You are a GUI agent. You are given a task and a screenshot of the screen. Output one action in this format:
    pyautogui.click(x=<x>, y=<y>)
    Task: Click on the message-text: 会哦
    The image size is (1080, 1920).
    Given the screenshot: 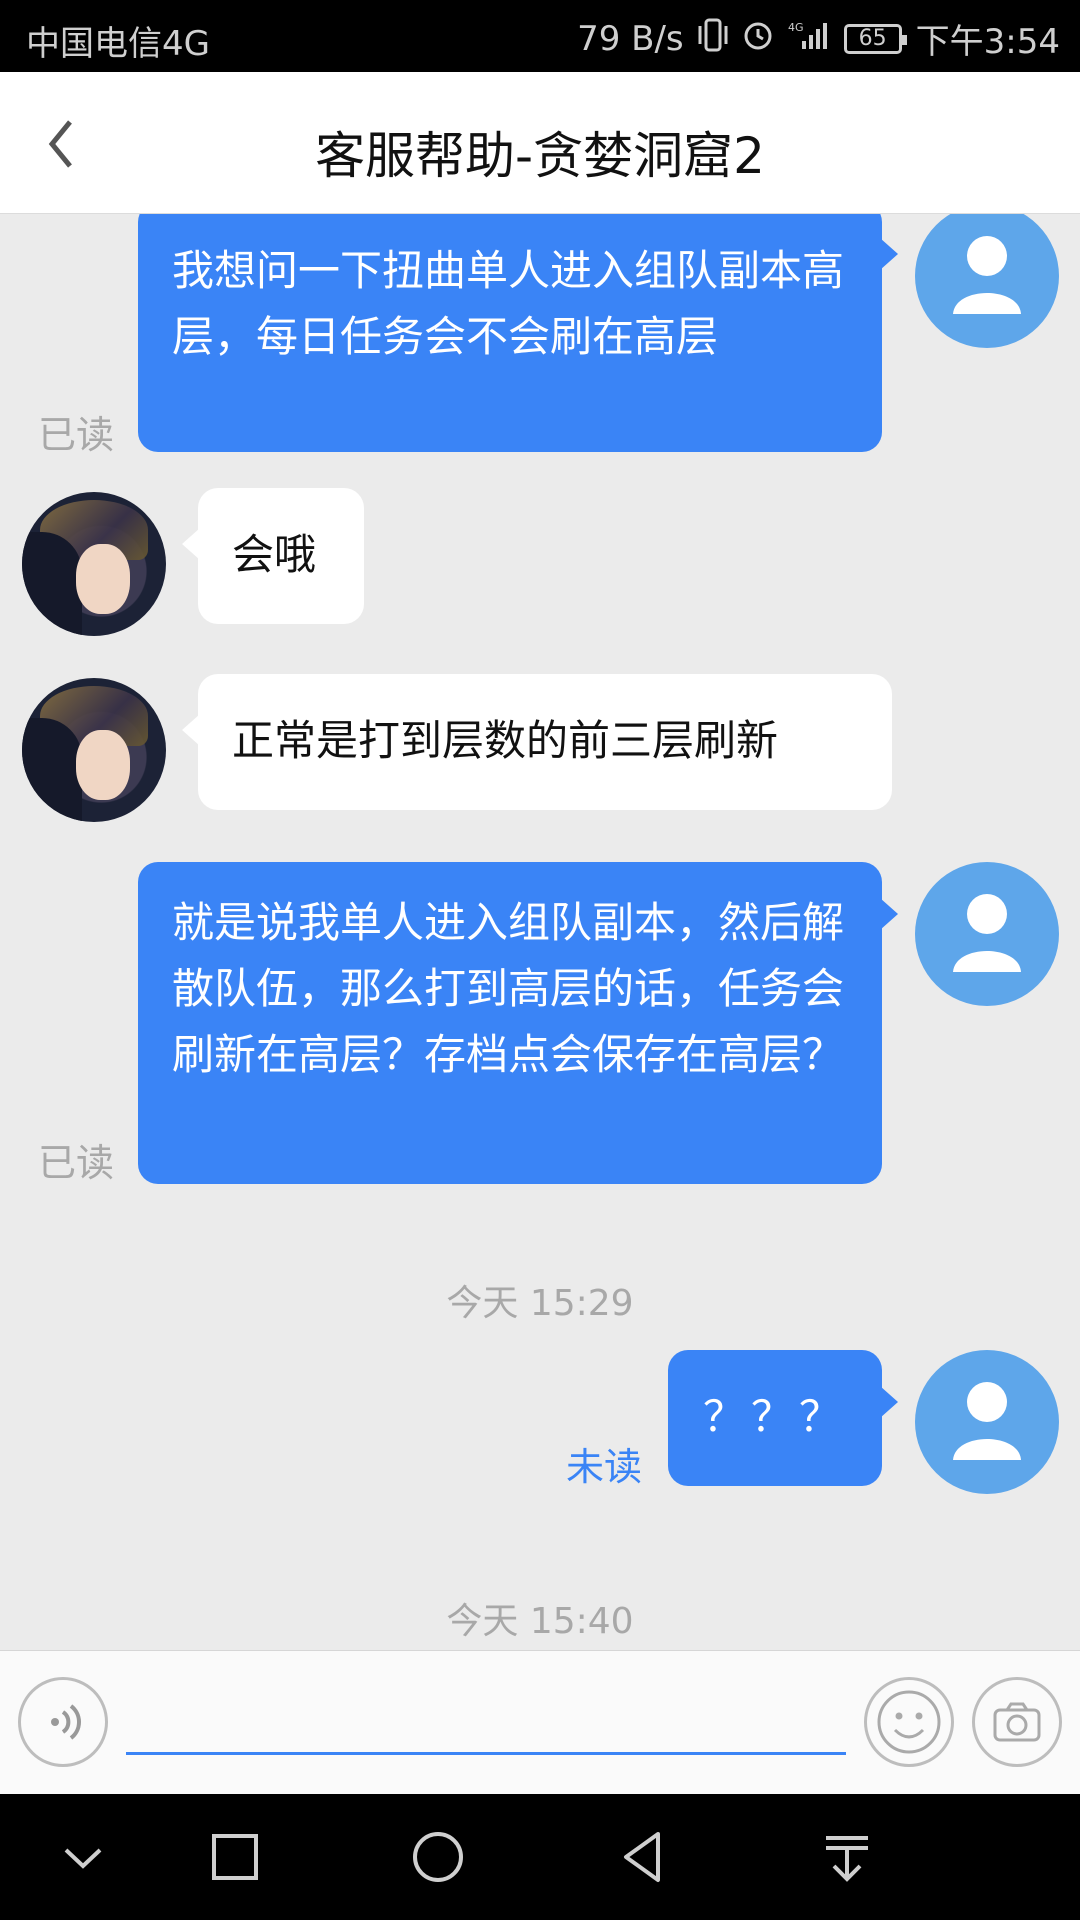 What is the action you would take?
    pyautogui.click(x=274, y=554)
    